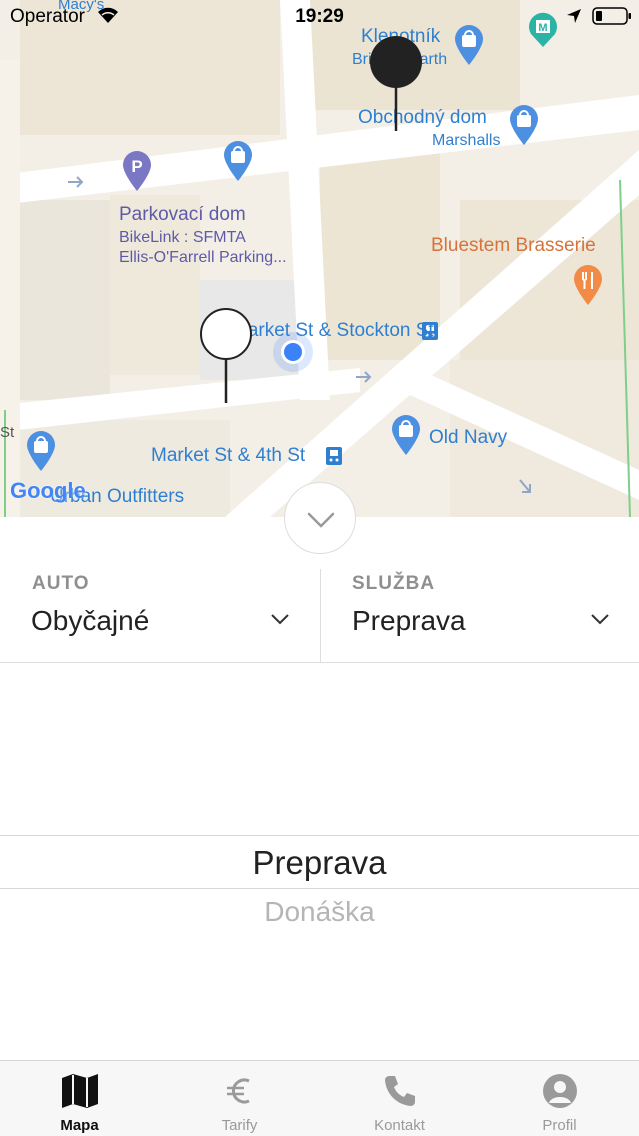 Image resolution: width=639 pixels, height=1136 pixels. Describe the element at coordinates (479, 616) in the screenshot. I see `service-selector: SLUŽBA Preprava` at that location.